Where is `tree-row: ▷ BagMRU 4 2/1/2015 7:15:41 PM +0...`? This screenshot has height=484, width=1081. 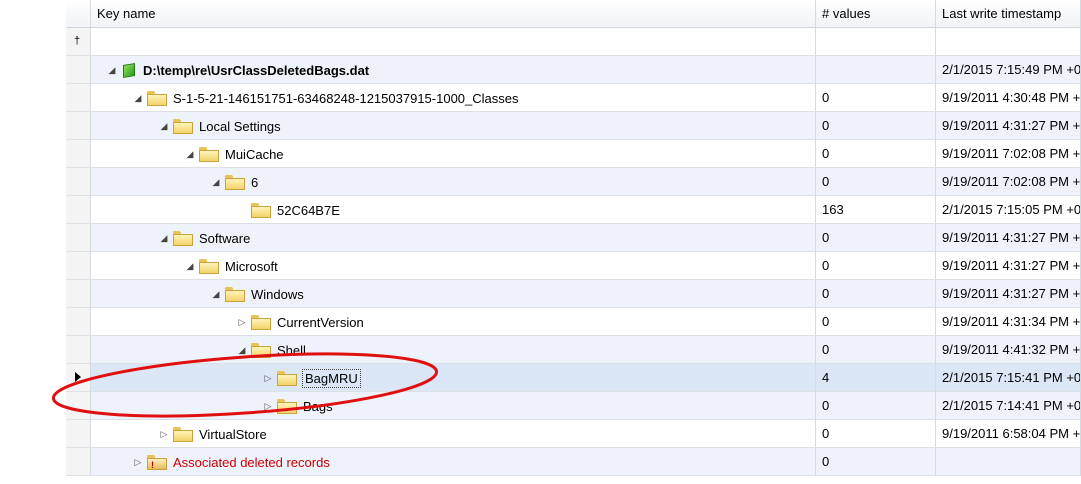 tree-row: ▷ BagMRU 4 2/1/2015 7:15:41 PM +0... is located at coordinates (573, 378).